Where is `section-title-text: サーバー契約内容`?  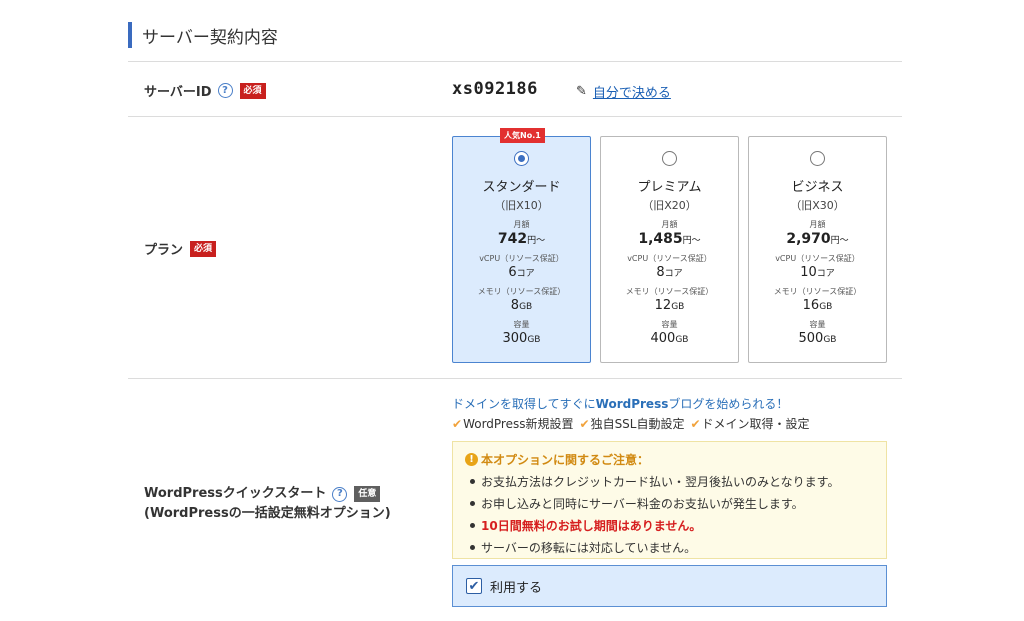 section-title-text: サーバー契約内容 is located at coordinates (210, 37).